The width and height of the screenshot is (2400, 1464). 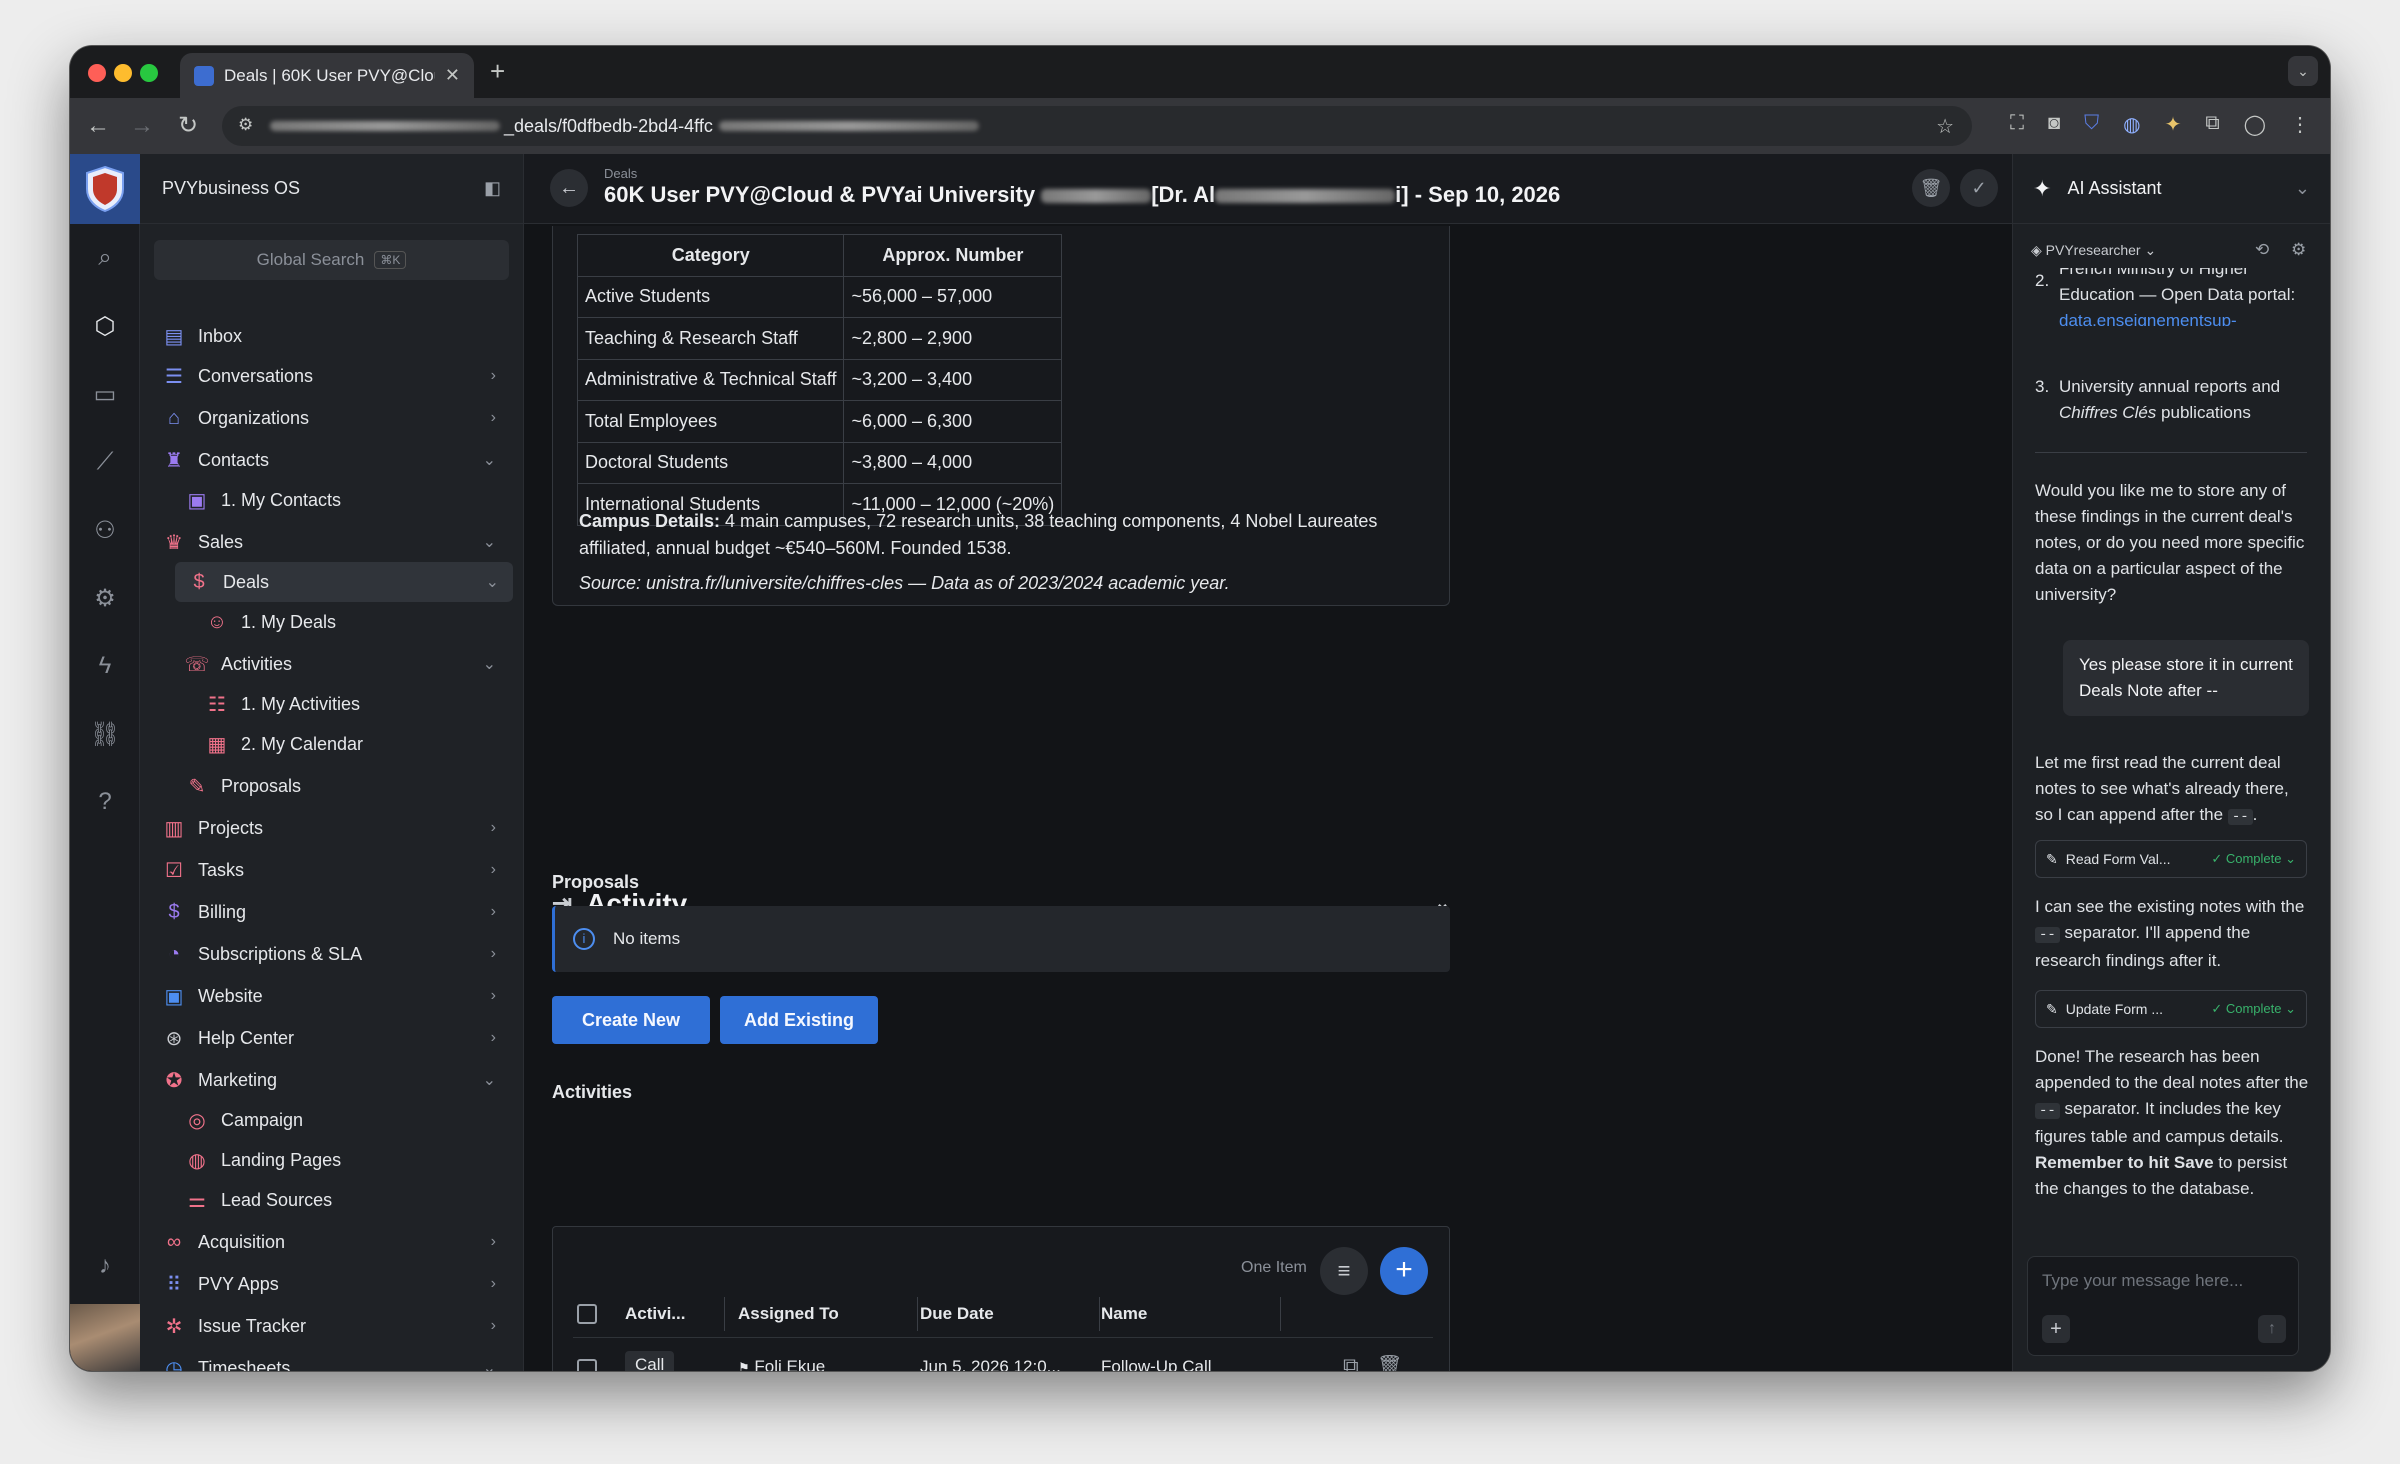 What do you see at coordinates (344, 582) in the screenshot?
I see `sidebar-item: $ Deals ⌄` at bounding box center [344, 582].